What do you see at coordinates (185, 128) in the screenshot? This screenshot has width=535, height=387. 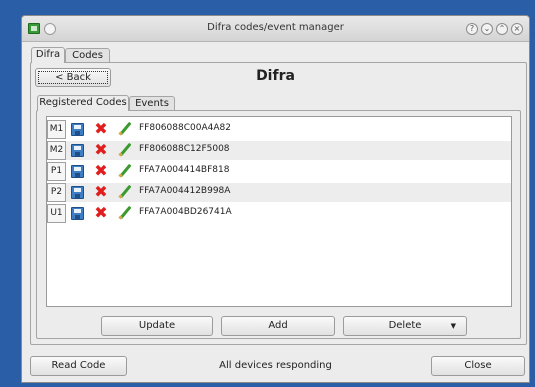 I see `code-value: FF806088C00A4A82` at bounding box center [185, 128].